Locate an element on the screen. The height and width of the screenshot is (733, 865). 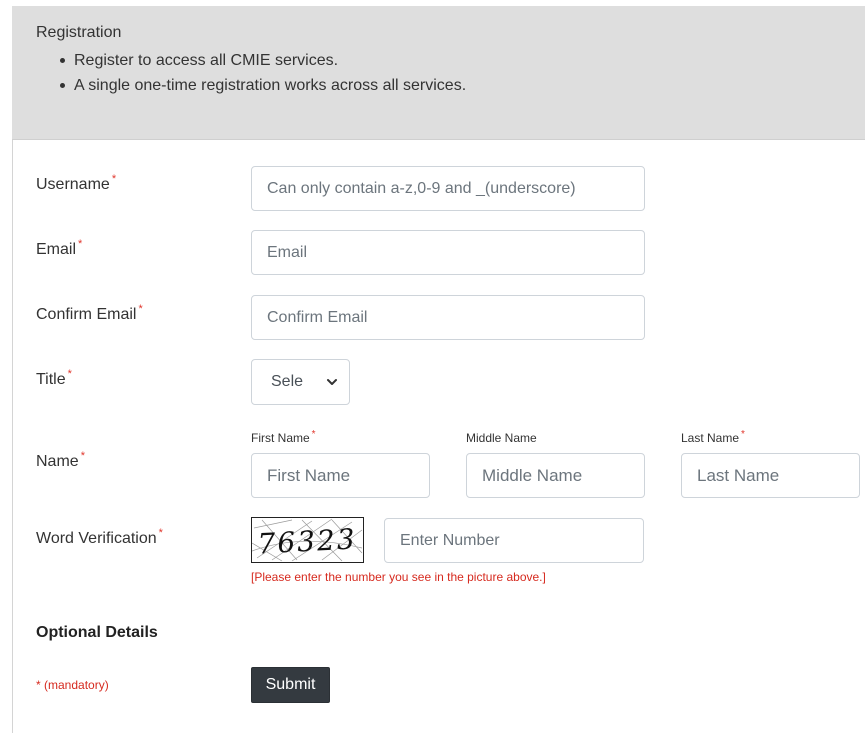
chevron-down-icon is located at coordinates (332, 382).